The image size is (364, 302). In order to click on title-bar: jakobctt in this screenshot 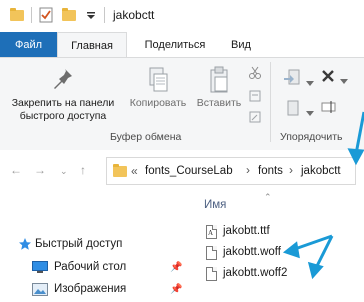, I will do `click(182, 16)`.